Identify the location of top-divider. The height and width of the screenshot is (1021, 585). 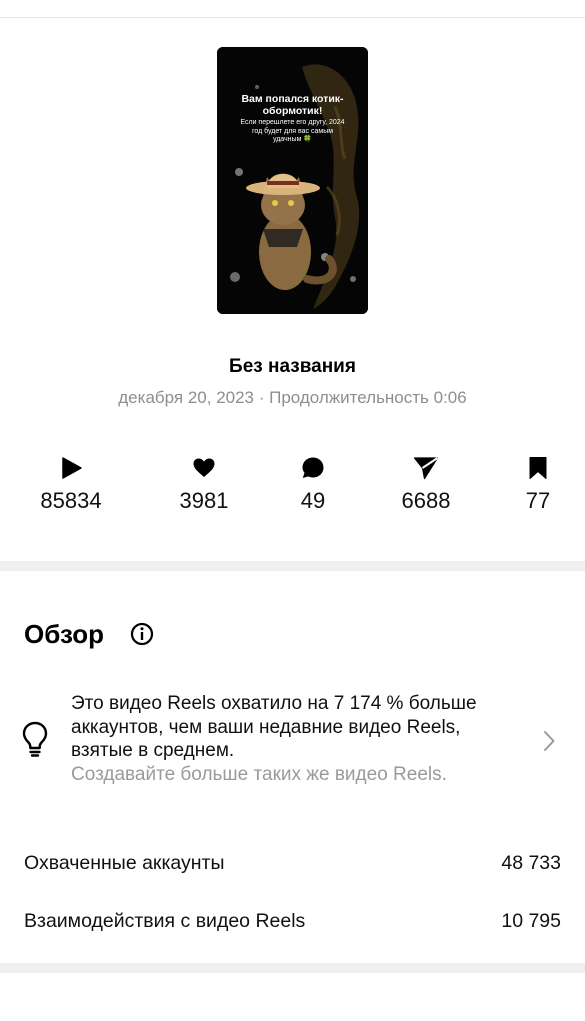
(292, 17).